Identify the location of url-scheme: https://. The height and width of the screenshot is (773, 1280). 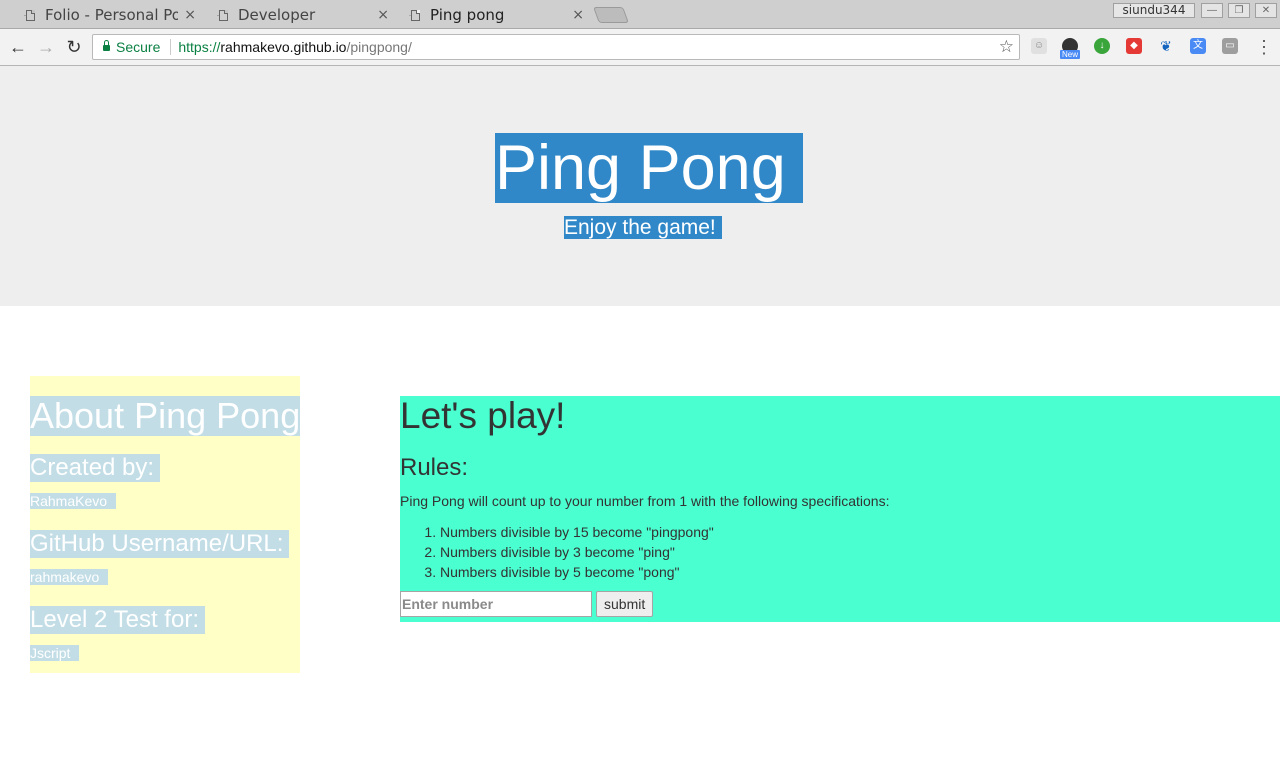
(199, 47).